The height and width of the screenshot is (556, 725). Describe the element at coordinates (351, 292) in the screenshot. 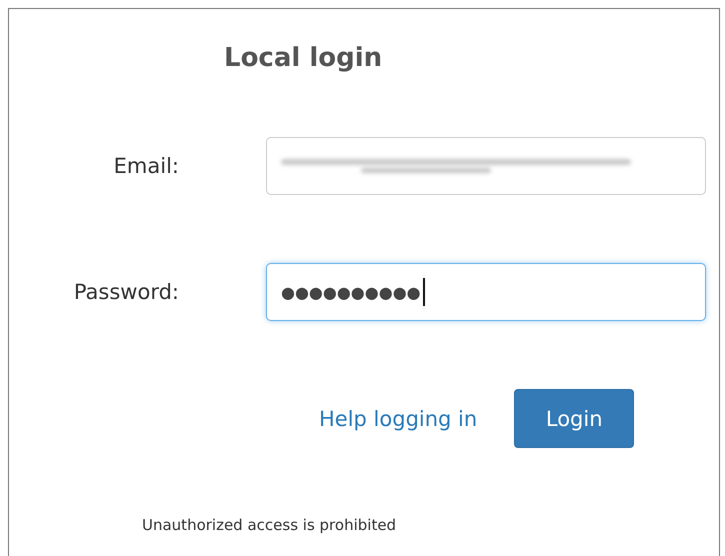

I see `password-value: ●●●●●●●●●●` at that location.